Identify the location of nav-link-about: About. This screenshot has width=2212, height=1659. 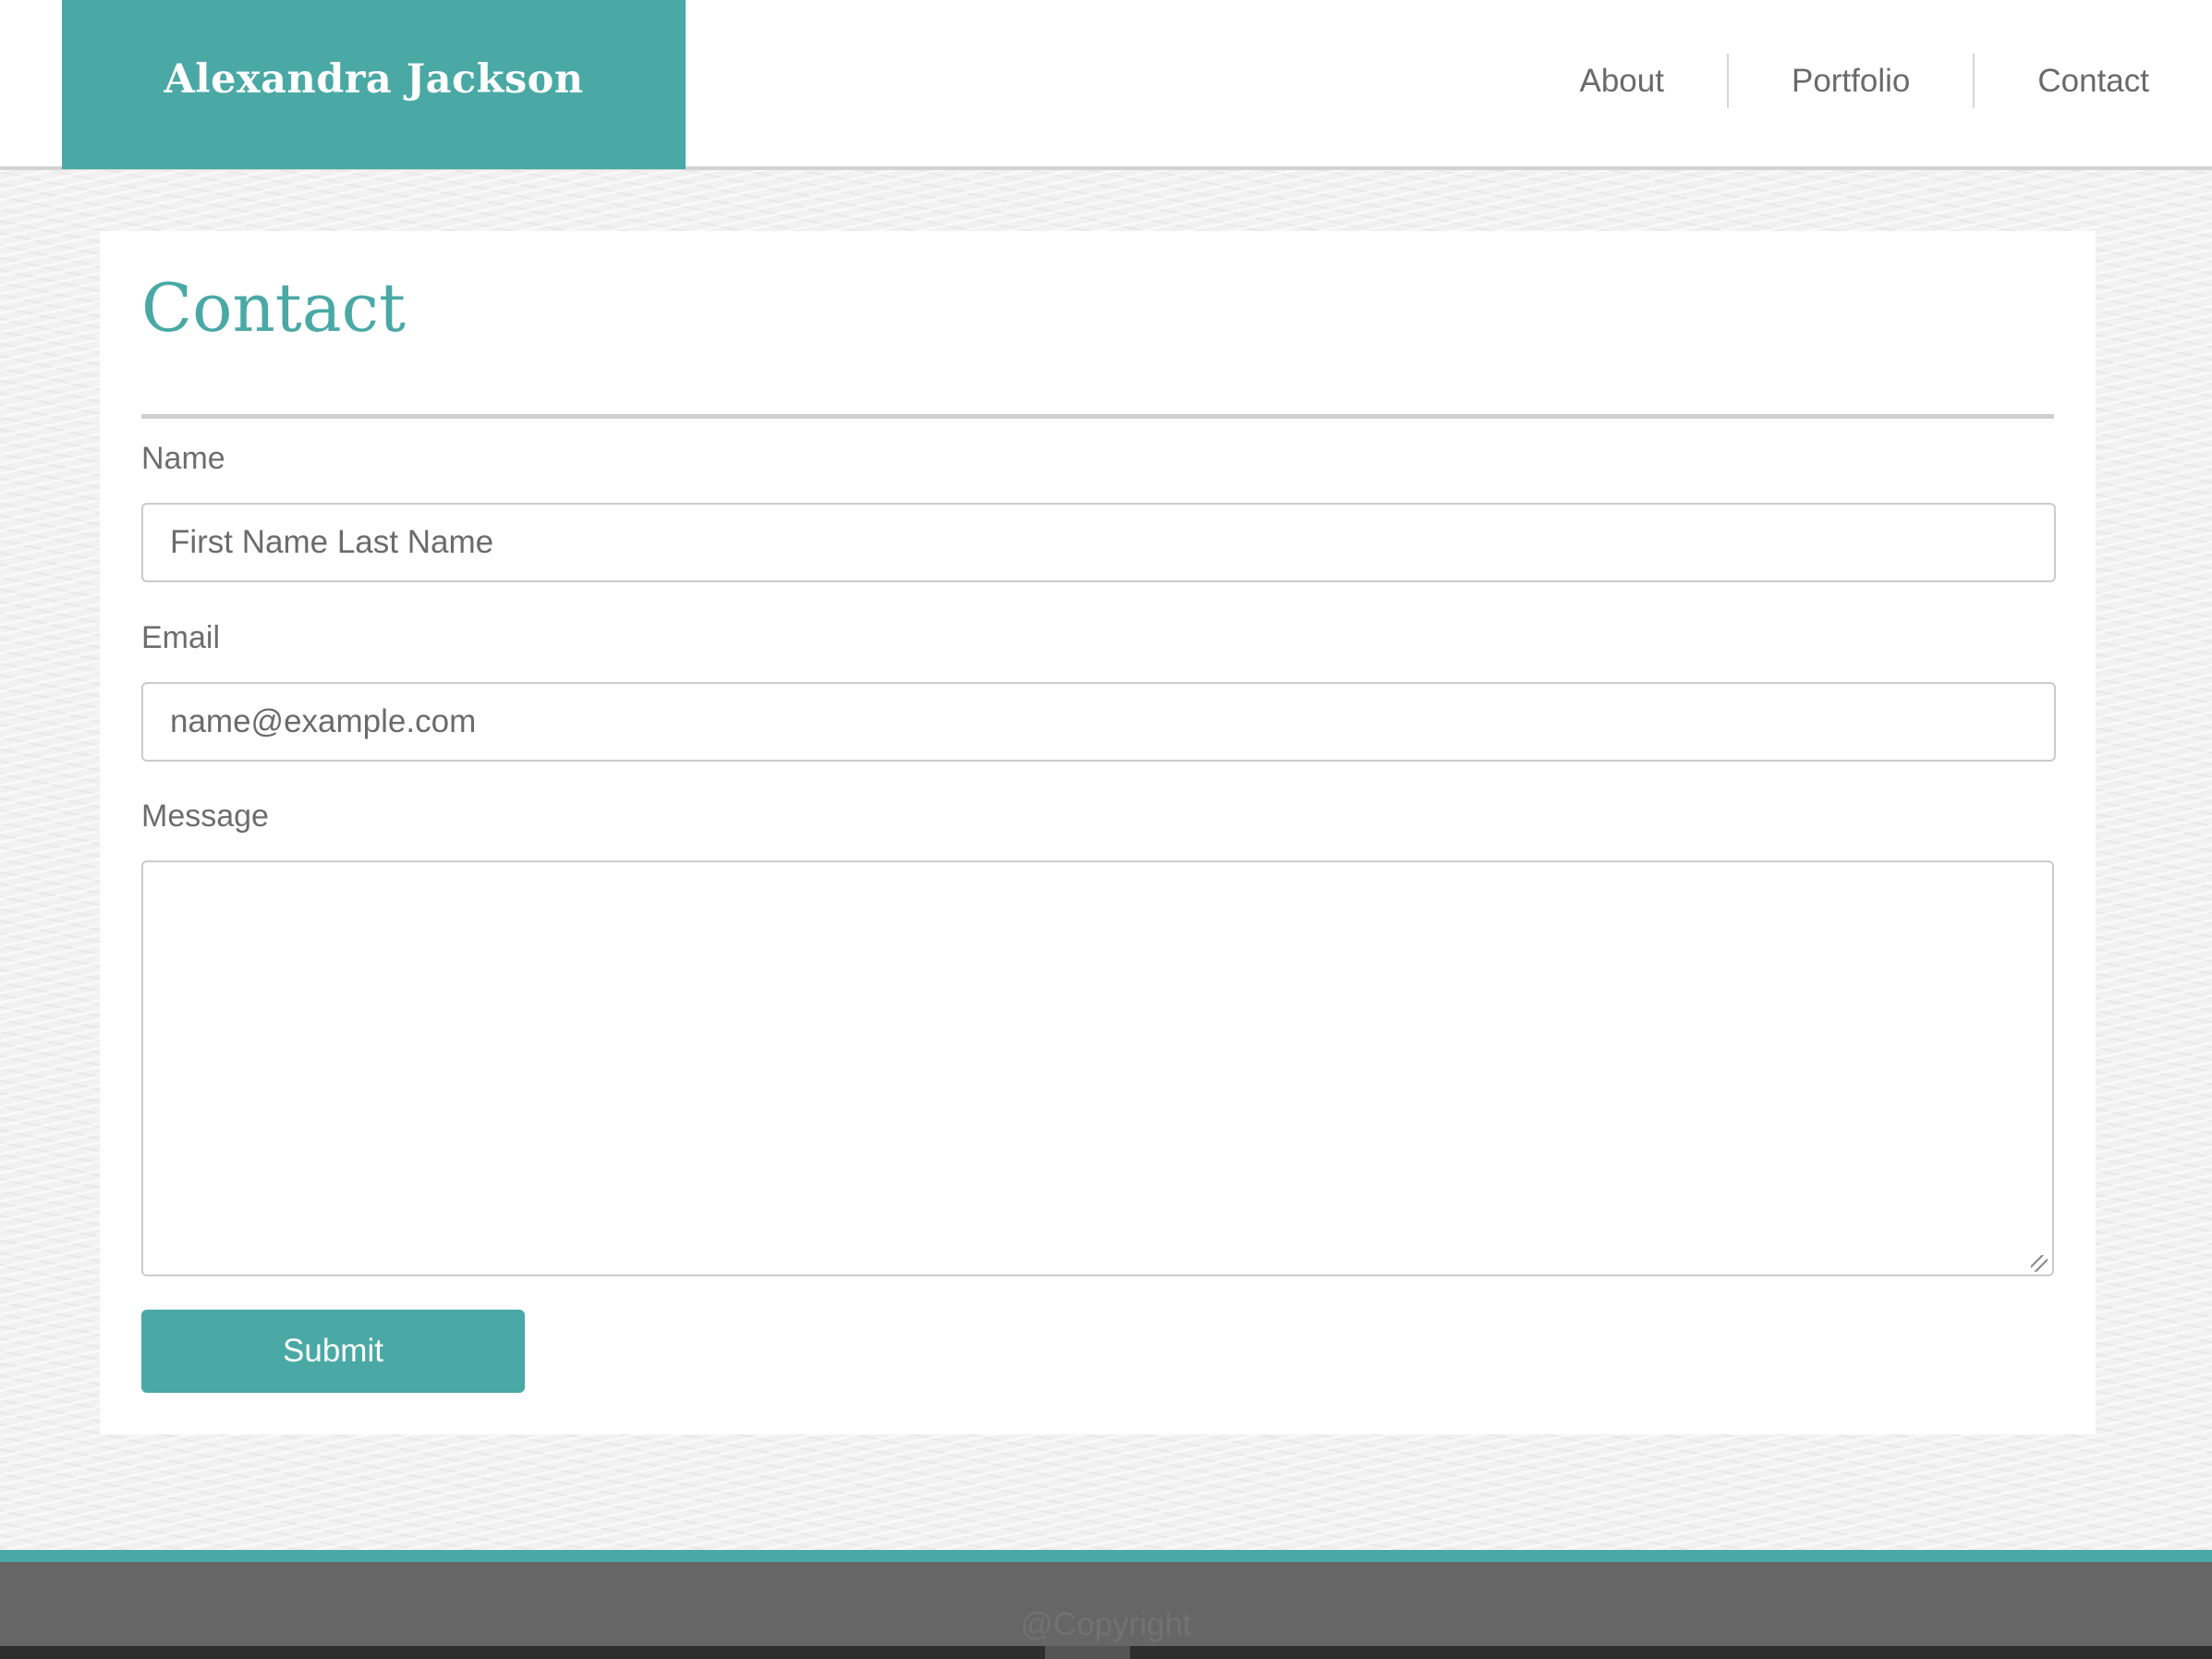
(1622, 81).